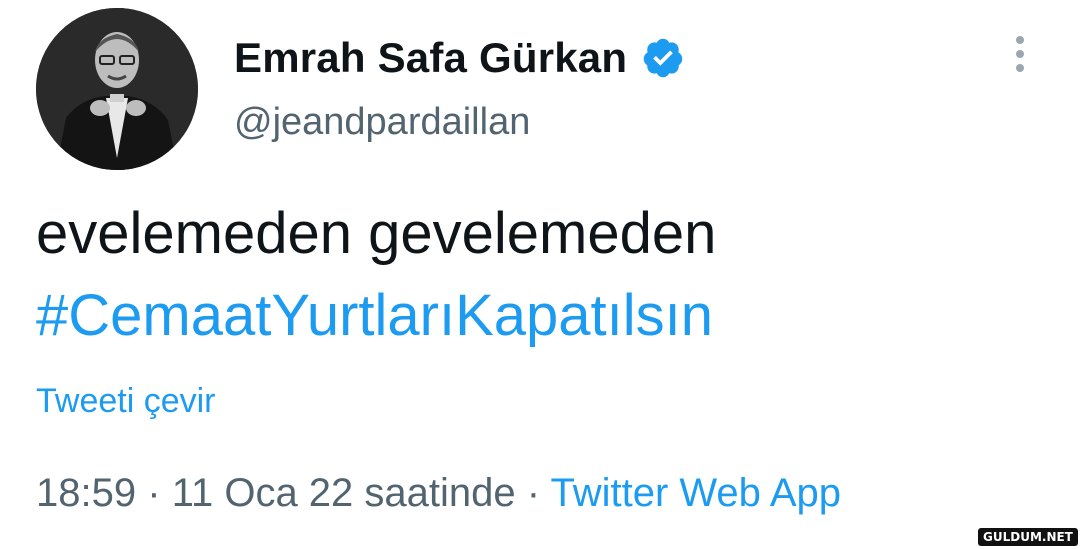  I want to click on avatar, so click(117, 89).